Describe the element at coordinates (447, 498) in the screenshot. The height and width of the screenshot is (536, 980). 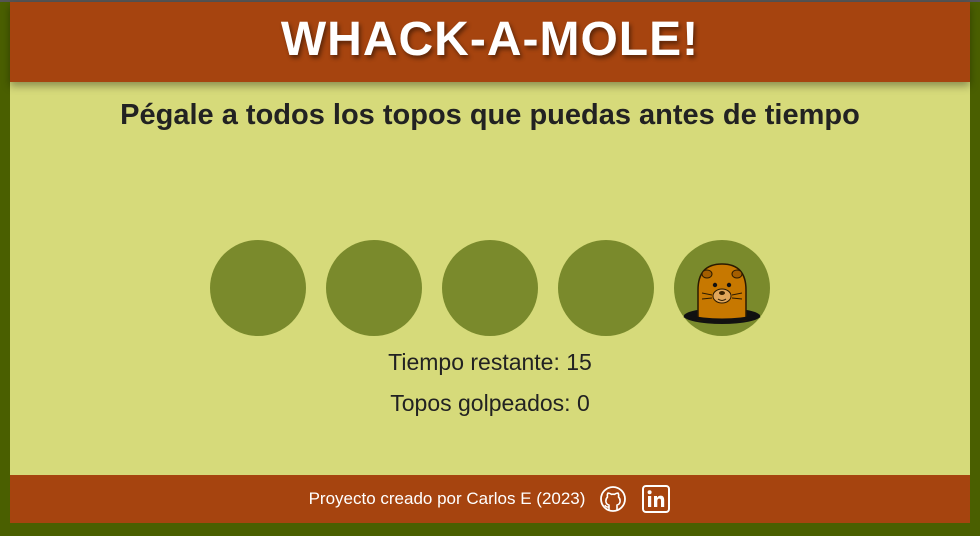
I see `footer-credit: Proyecto creado por Carlos E (2023)` at that location.